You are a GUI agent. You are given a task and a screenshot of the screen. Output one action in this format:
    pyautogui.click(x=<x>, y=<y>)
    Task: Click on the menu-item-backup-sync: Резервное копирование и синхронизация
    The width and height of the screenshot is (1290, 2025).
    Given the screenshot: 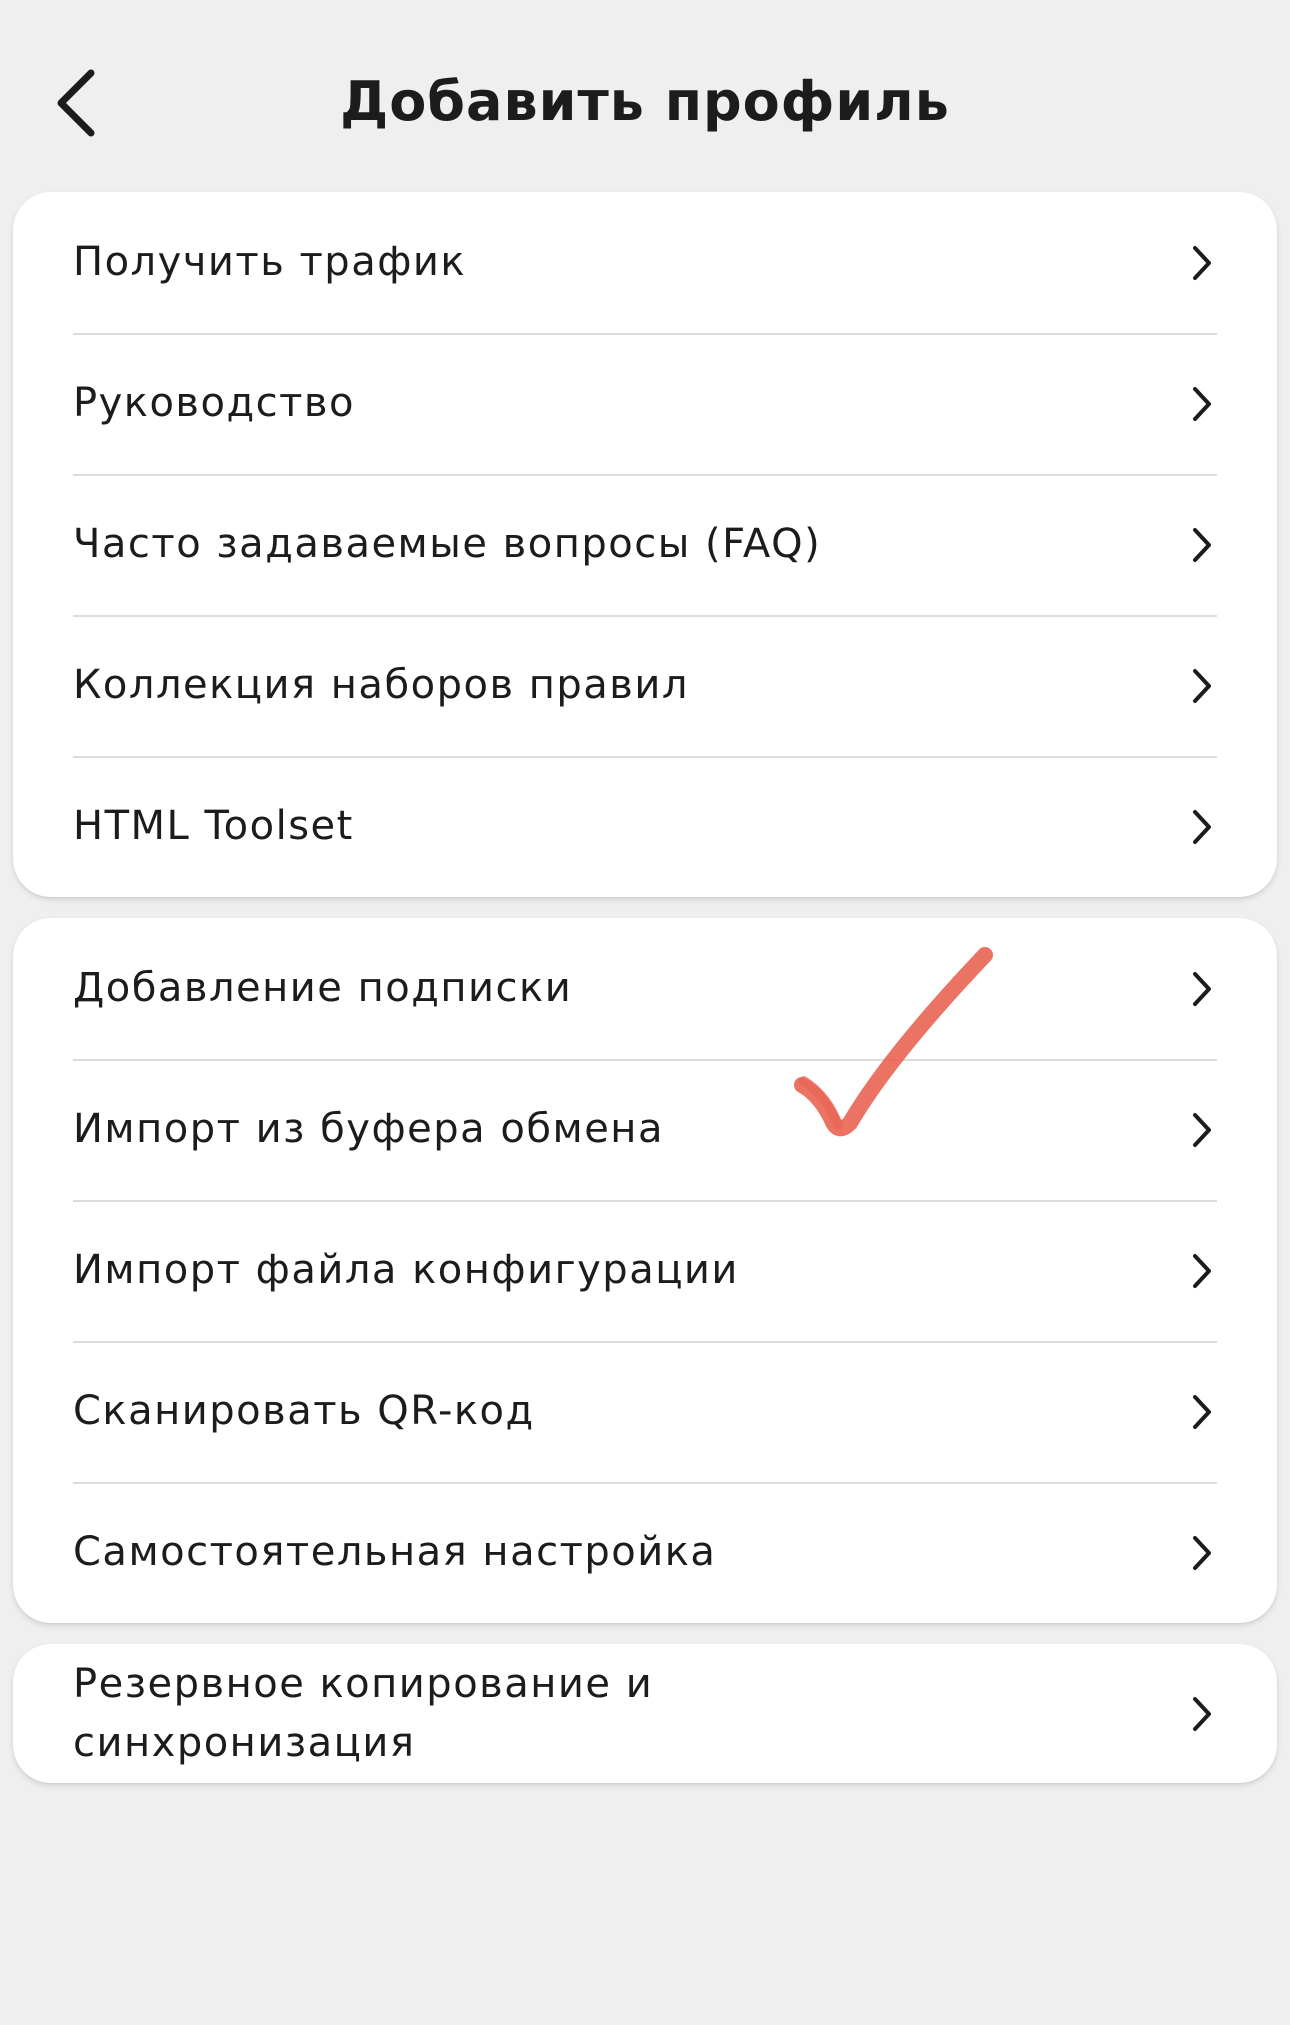 What is the action you would take?
    pyautogui.click(x=645, y=1713)
    